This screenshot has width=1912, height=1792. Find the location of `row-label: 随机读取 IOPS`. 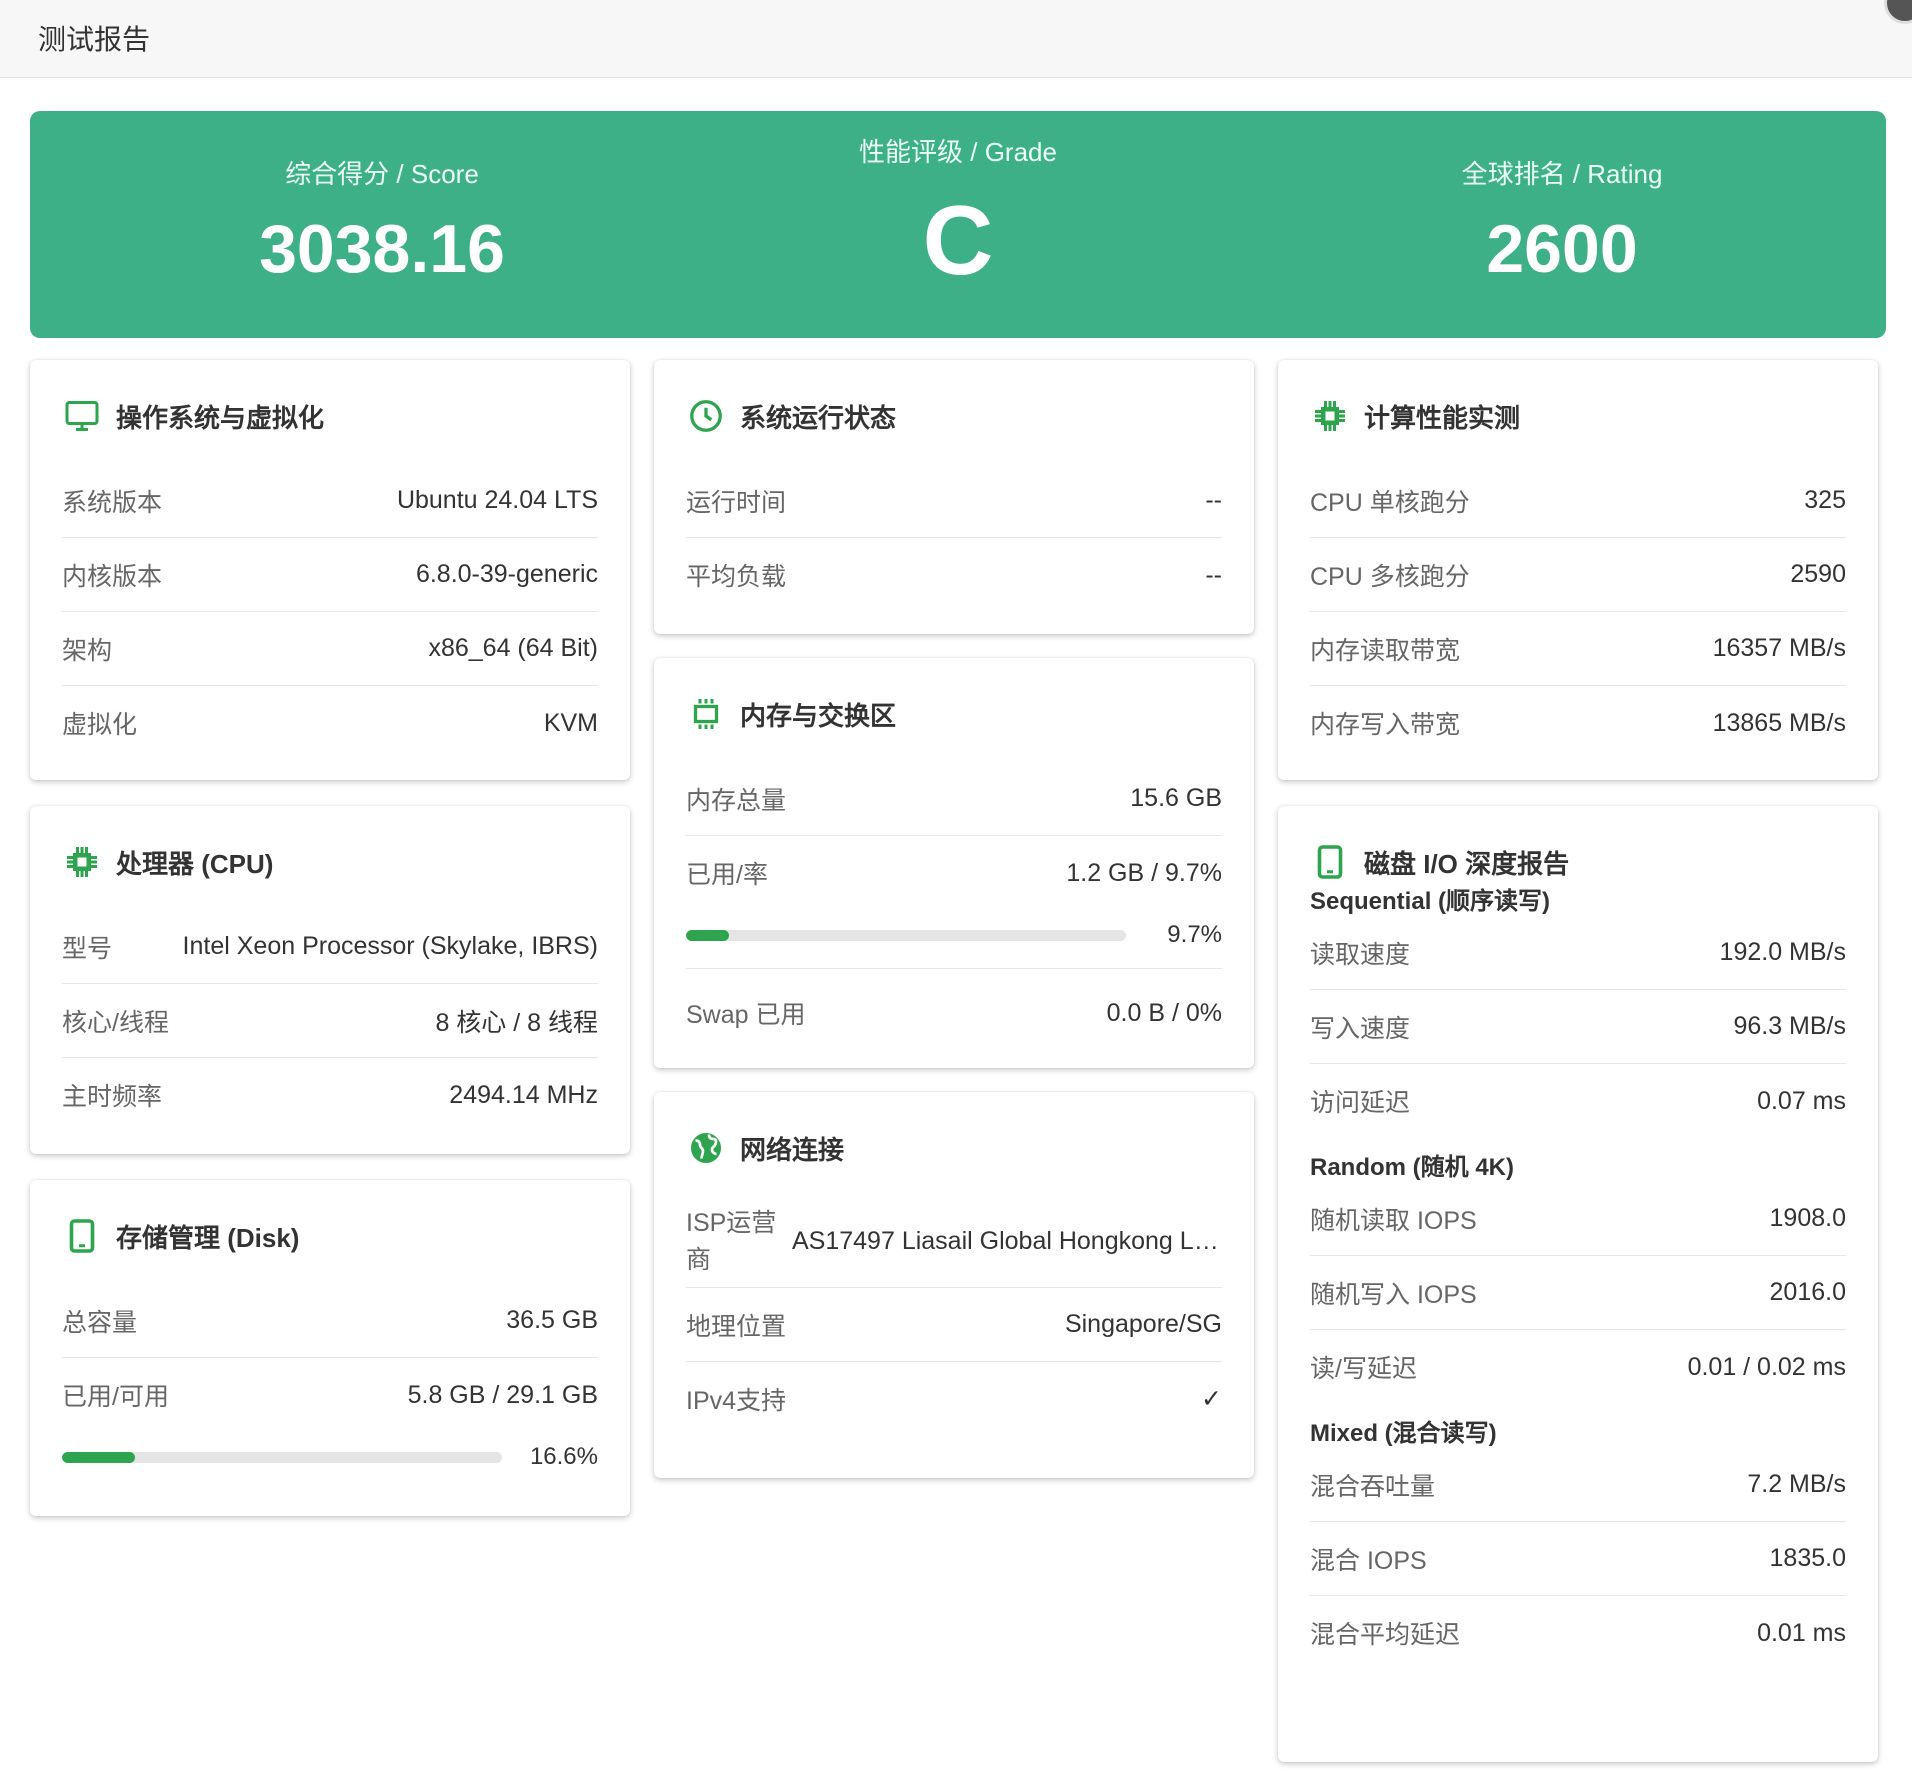

row-label: 随机读取 IOPS is located at coordinates (1393, 1220).